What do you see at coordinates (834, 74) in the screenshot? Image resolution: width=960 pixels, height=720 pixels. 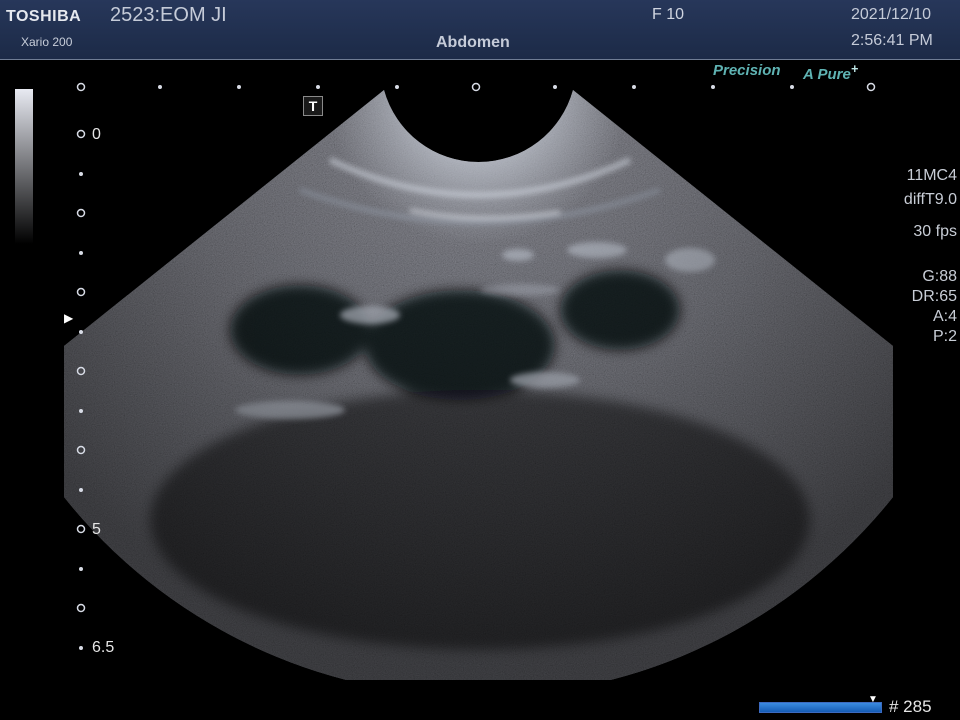 I see `apure-word: Pure` at bounding box center [834, 74].